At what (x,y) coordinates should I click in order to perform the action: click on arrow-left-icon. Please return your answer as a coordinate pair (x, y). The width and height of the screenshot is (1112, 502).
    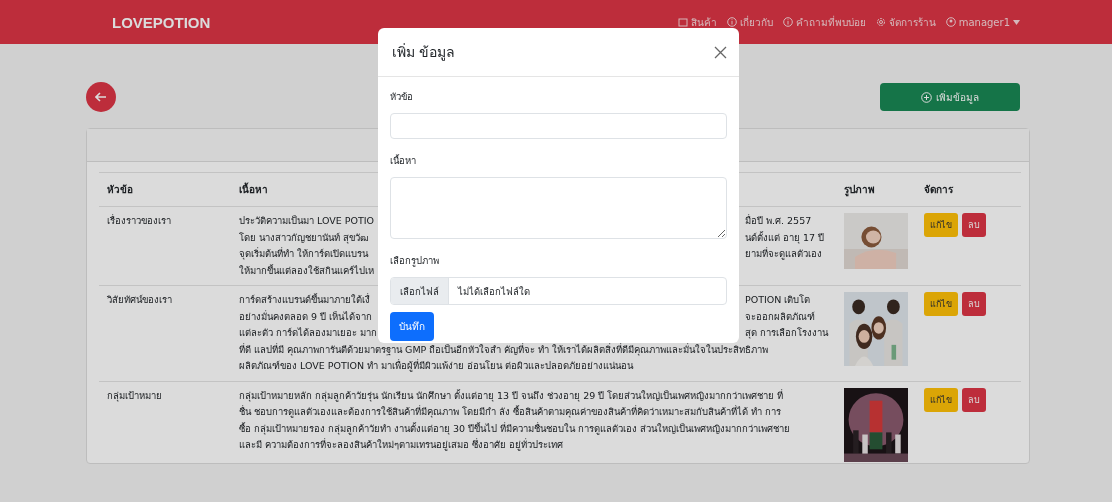
    Looking at the image, I should click on (101, 97).